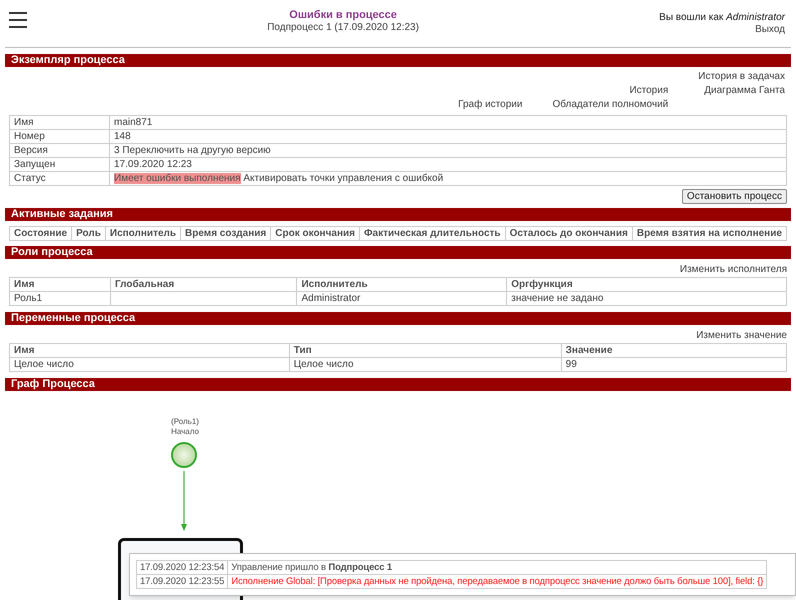  I want to click on table-cell: 17.09.2020 12:23, so click(448, 165).